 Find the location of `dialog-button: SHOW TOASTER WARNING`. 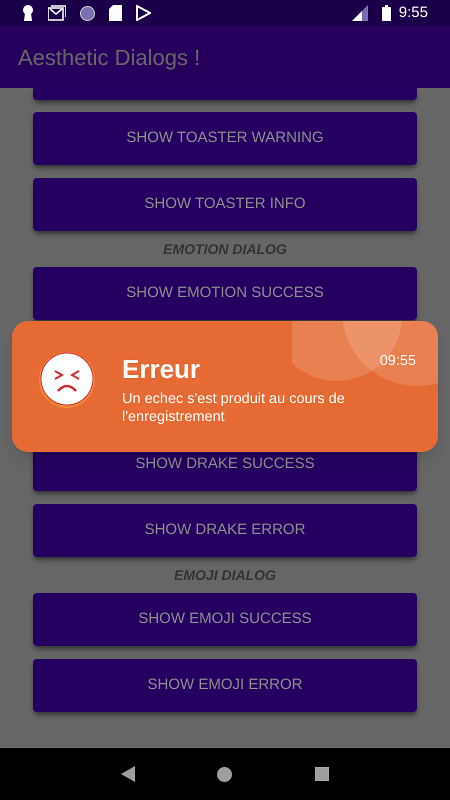

dialog-button: SHOW TOASTER WARNING is located at coordinates (225, 138).